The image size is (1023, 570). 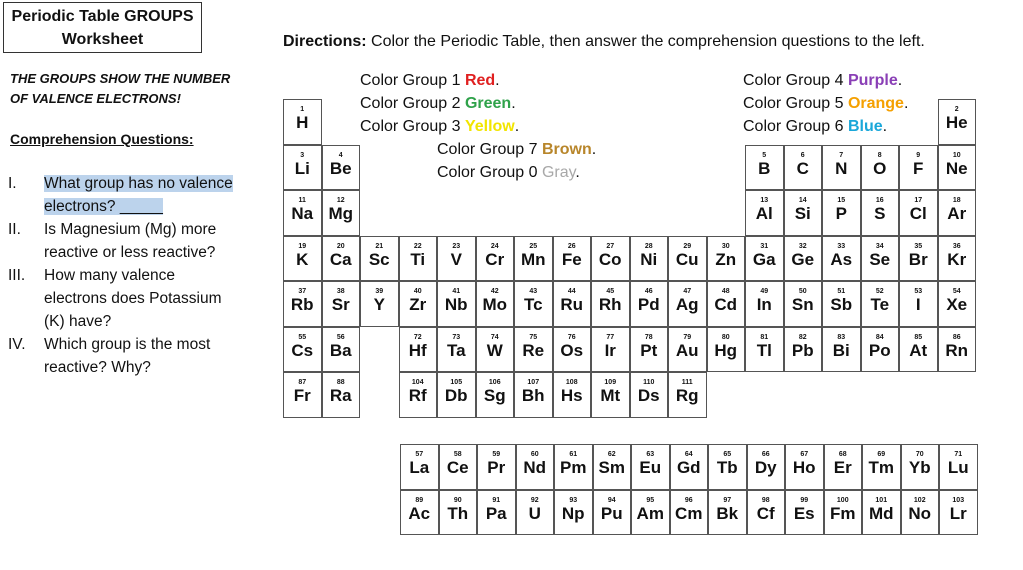 What do you see at coordinates (534, 467) in the screenshot?
I see `element-nd: 60 Nd` at bounding box center [534, 467].